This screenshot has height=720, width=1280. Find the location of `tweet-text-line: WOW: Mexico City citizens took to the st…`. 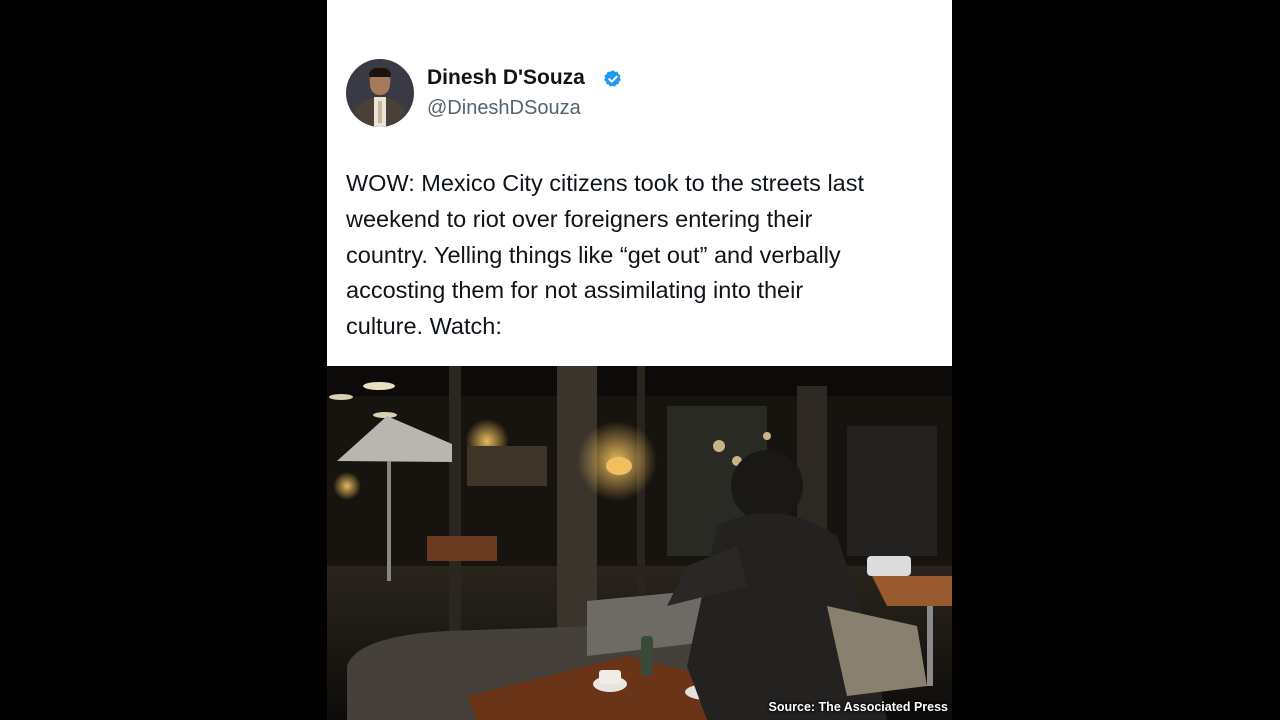

tweet-text-line: WOW: Mexico City citizens took to the st… is located at coordinates (605, 183).